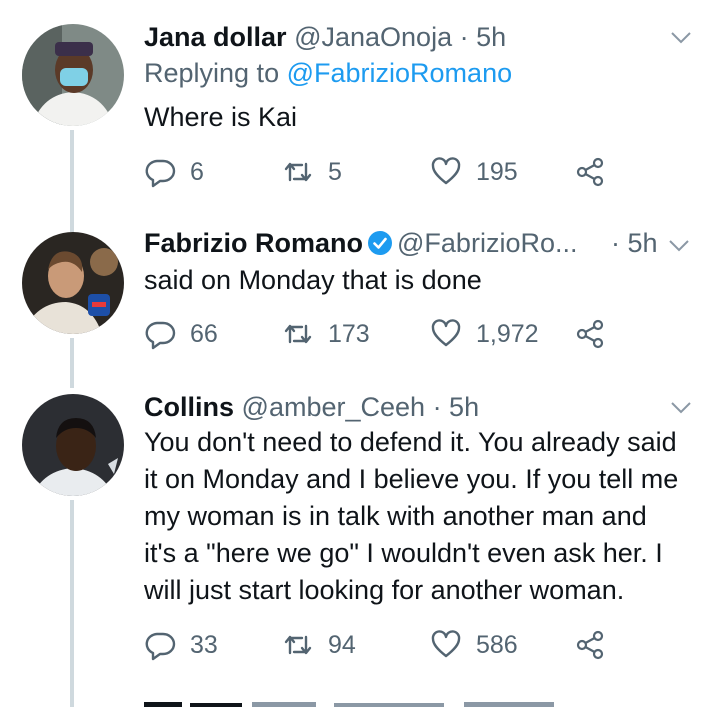  I want to click on timestamp-wrap: · 5h, so click(634, 243).